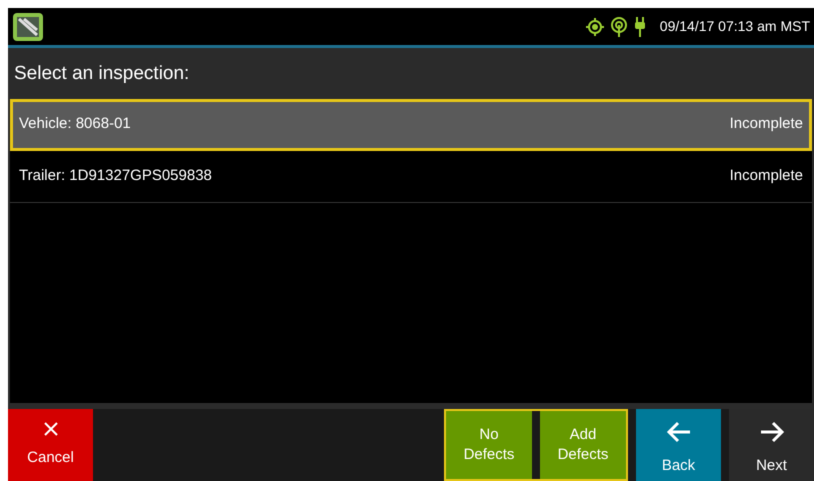 The height and width of the screenshot is (481, 814). What do you see at coordinates (771, 445) in the screenshot?
I see `next-button: Next` at bounding box center [771, 445].